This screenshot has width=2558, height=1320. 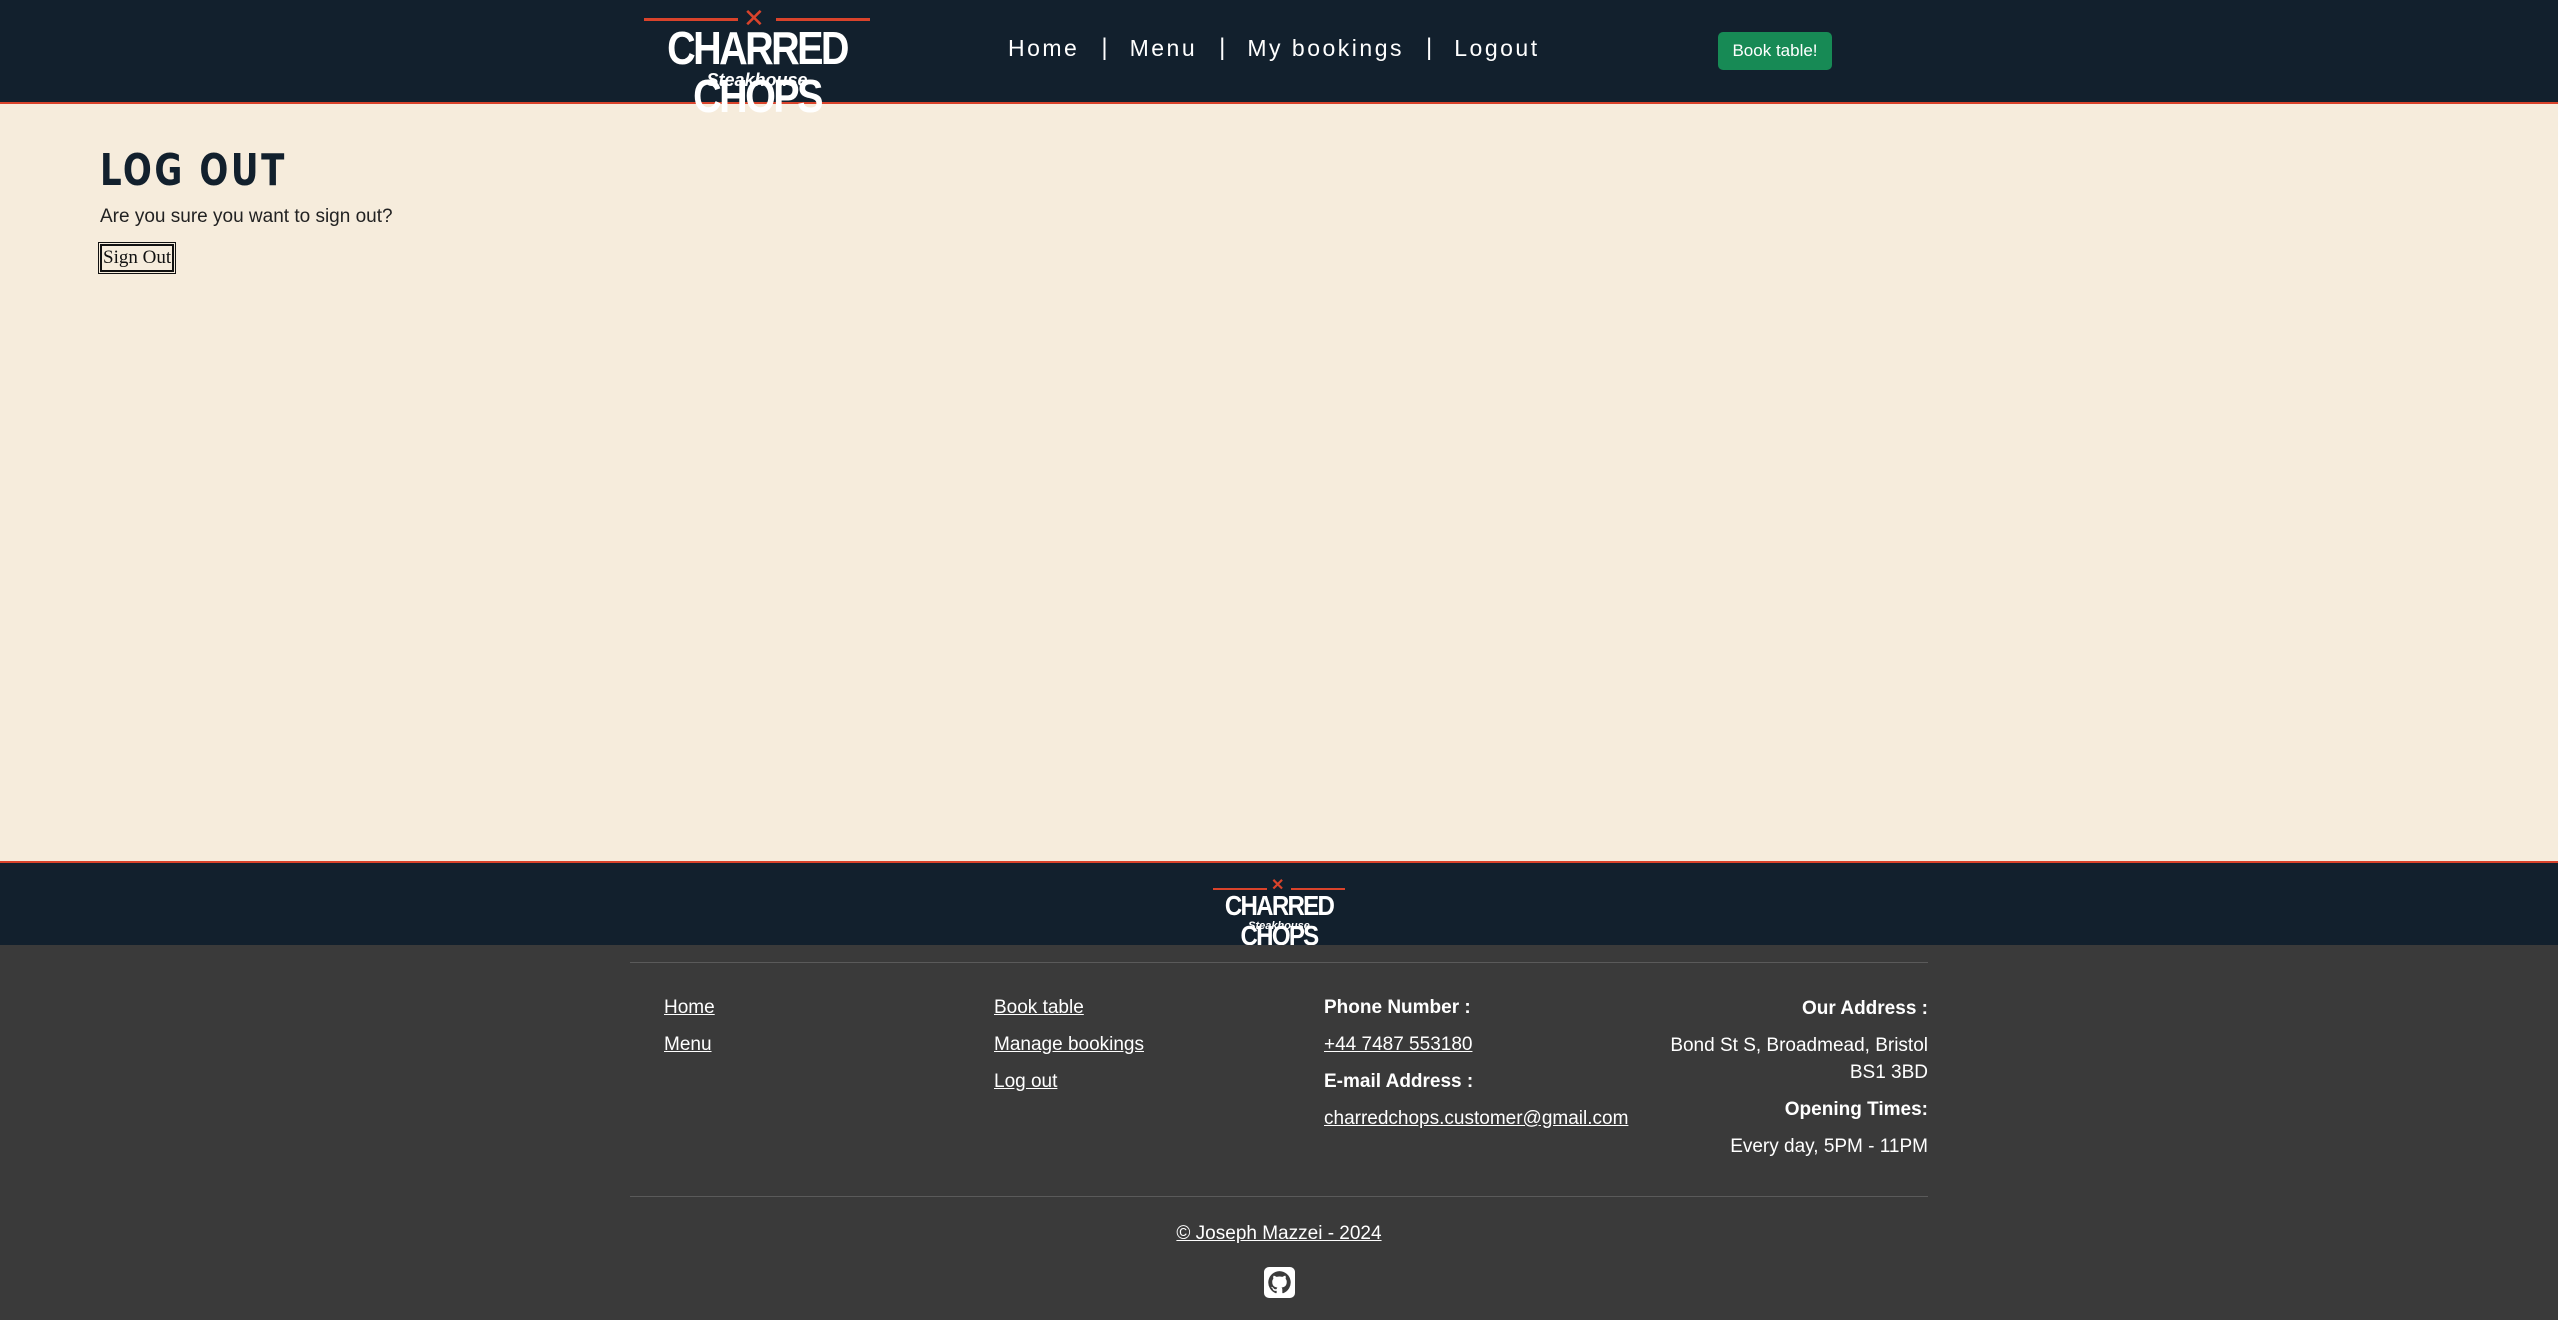 What do you see at coordinates (1775, 51) in the screenshot?
I see `book-table-button: Book table!` at bounding box center [1775, 51].